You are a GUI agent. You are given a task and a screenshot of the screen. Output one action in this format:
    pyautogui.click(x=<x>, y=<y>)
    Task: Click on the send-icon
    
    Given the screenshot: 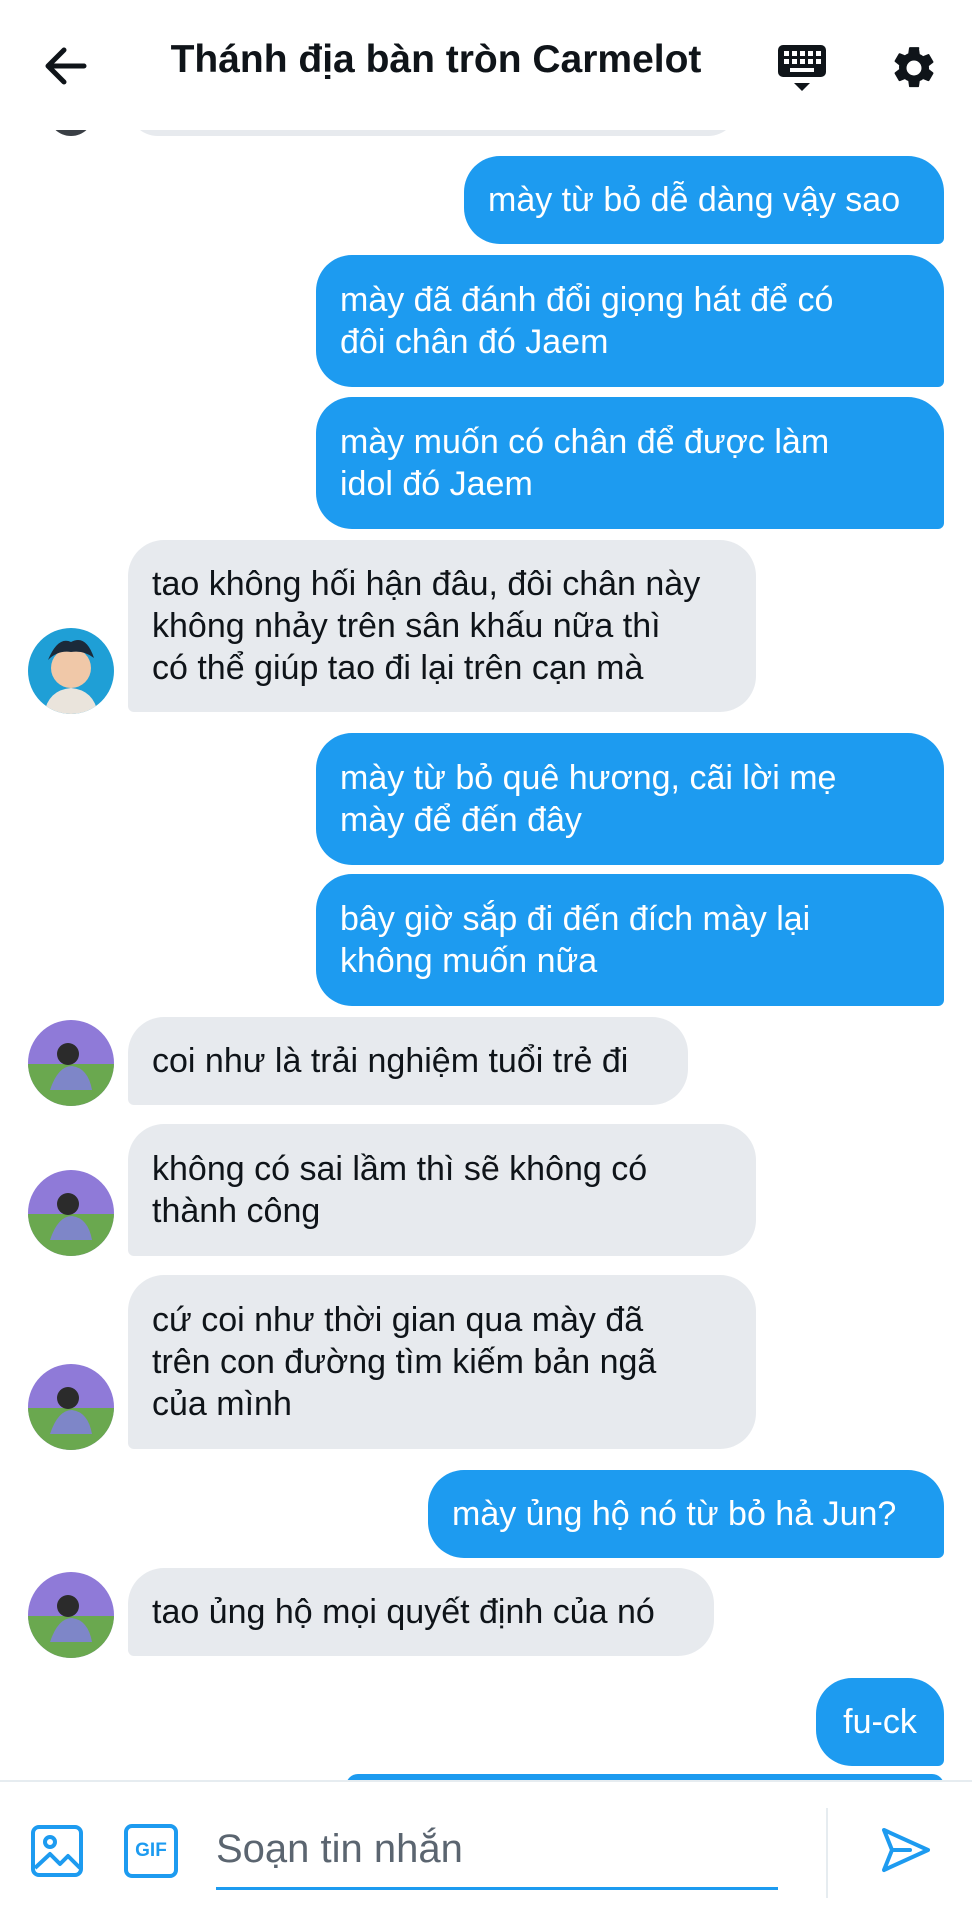 What is the action you would take?
    pyautogui.click(x=906, y=1850)
    